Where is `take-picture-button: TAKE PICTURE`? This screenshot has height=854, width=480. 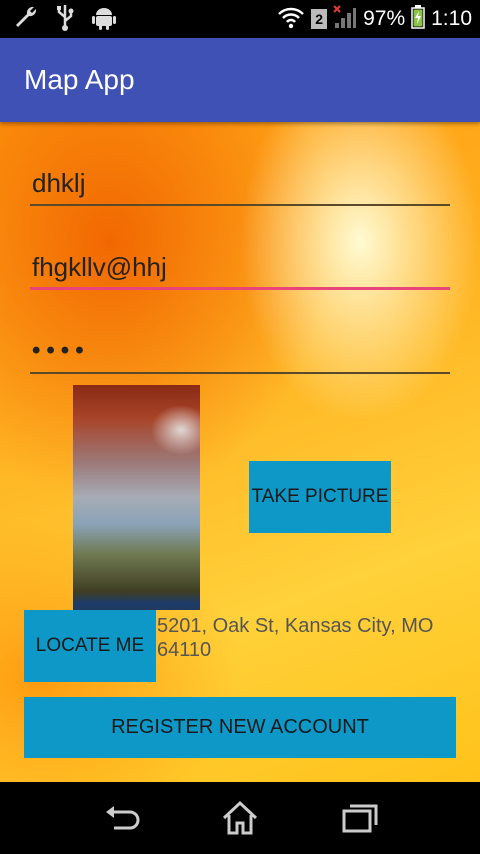 take-picture-button: TAKE PICTURE is located at coordinates (320, 497).